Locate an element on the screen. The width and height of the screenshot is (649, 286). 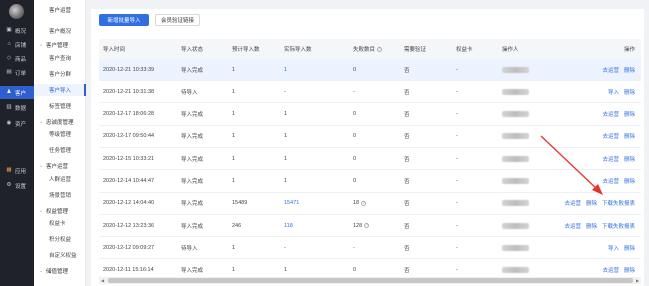
nav-item-apps: ▦ 应用 is located at coordinates (17, 170).